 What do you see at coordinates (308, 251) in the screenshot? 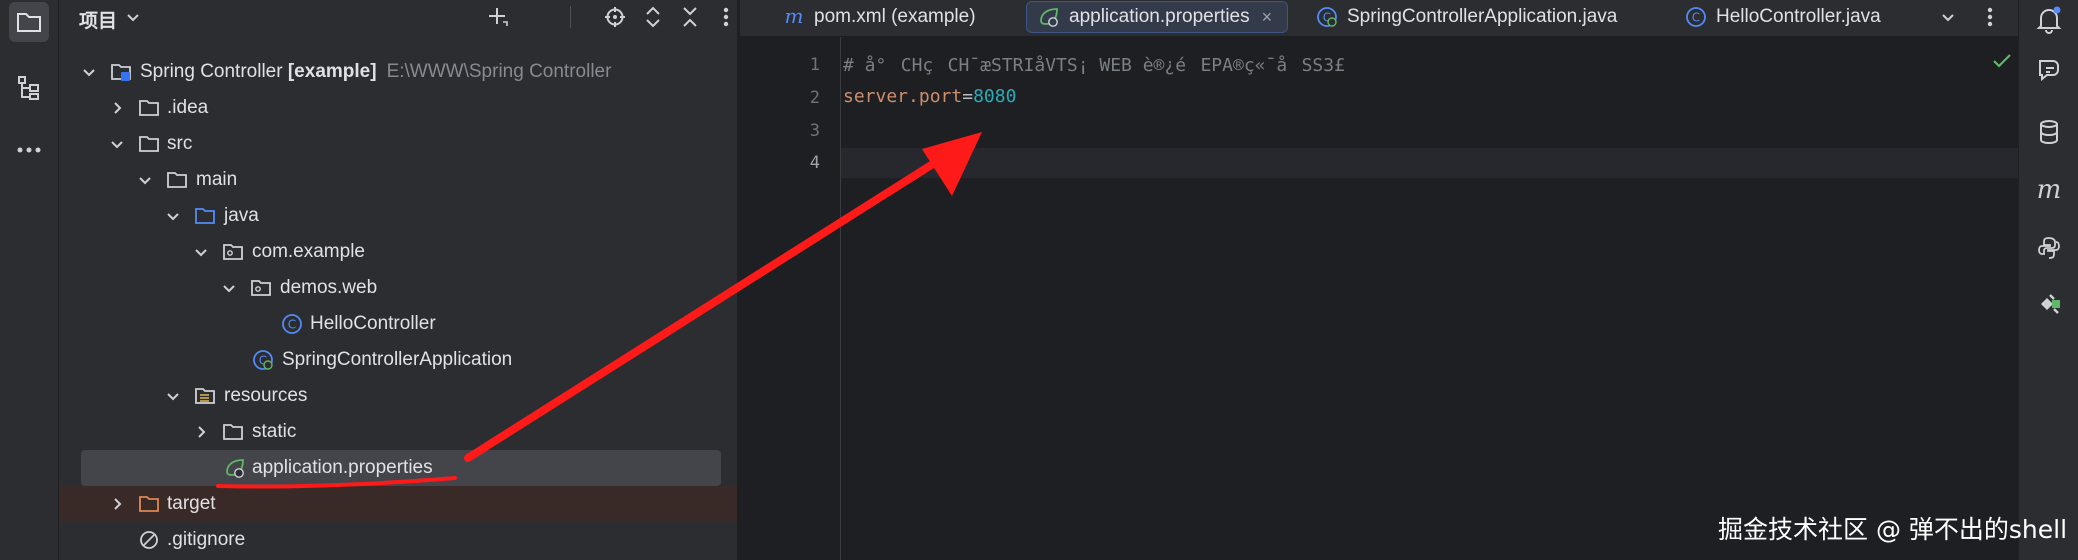
I see `tree-item-label: com.example` at bounding box center [308, 251].